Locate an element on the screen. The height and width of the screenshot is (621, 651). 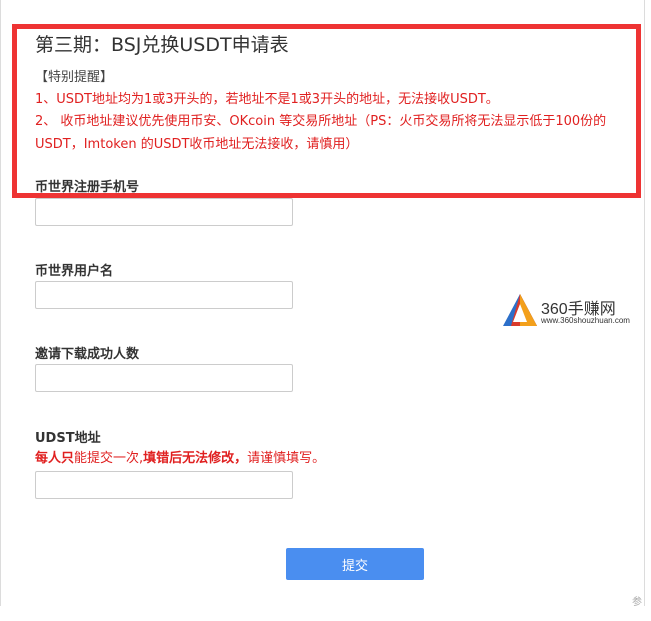
udst-note-normal-1: 能提交一次, is located at coordinates (109, 458).